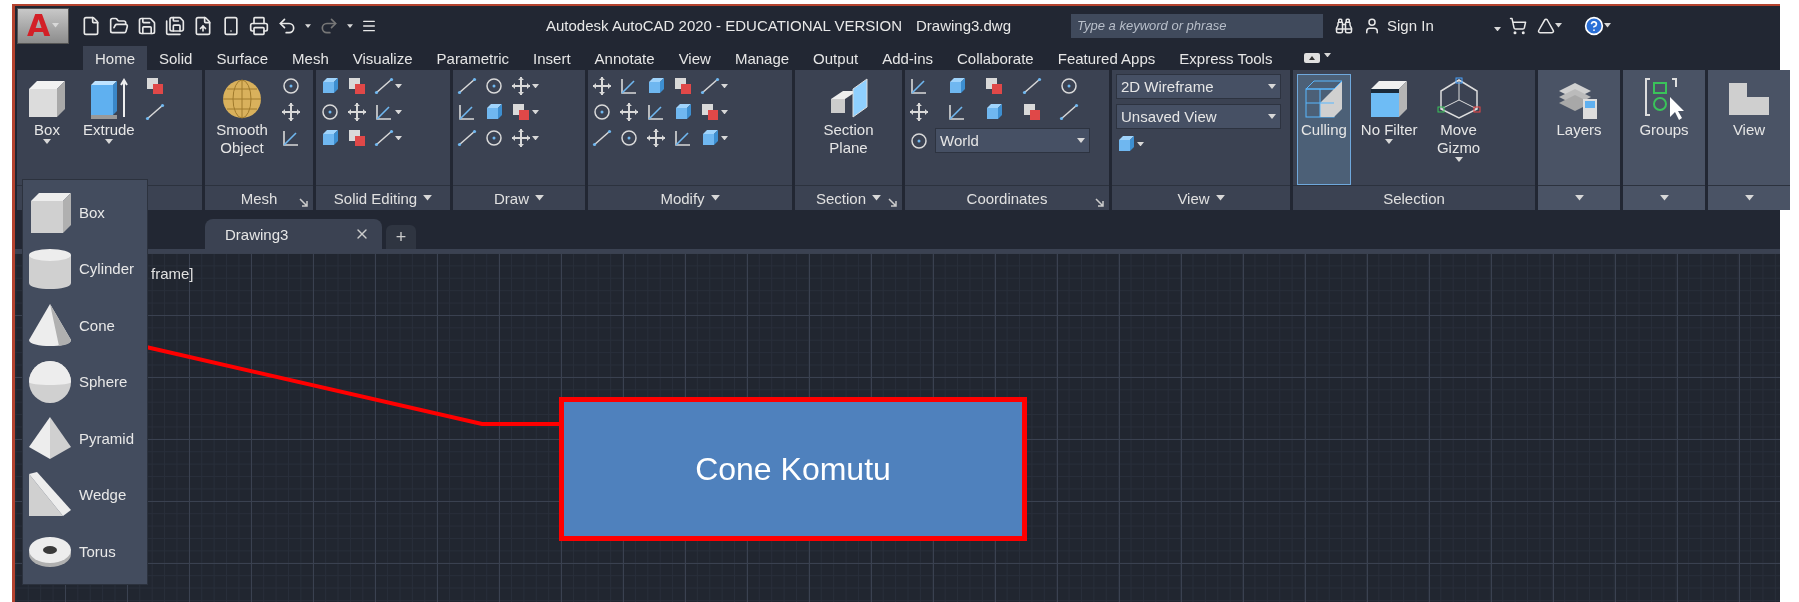 The height and width of the screenshot is (602, 1799). I want to click on redo-icon, so click(329, 25).